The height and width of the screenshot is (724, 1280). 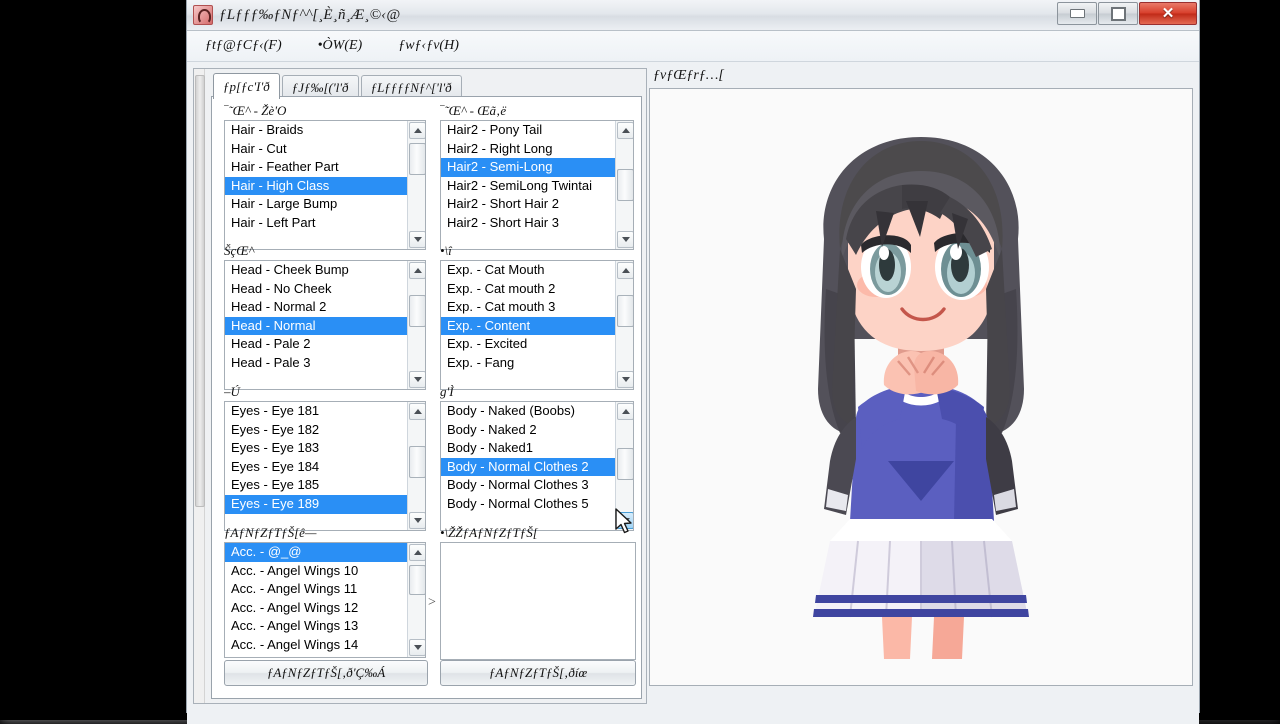 What do you see at coordinates (316, 645) in the screenshot?
I see `list-item: Acc. - Angel Wings 14` at bounding box center [316, 645].